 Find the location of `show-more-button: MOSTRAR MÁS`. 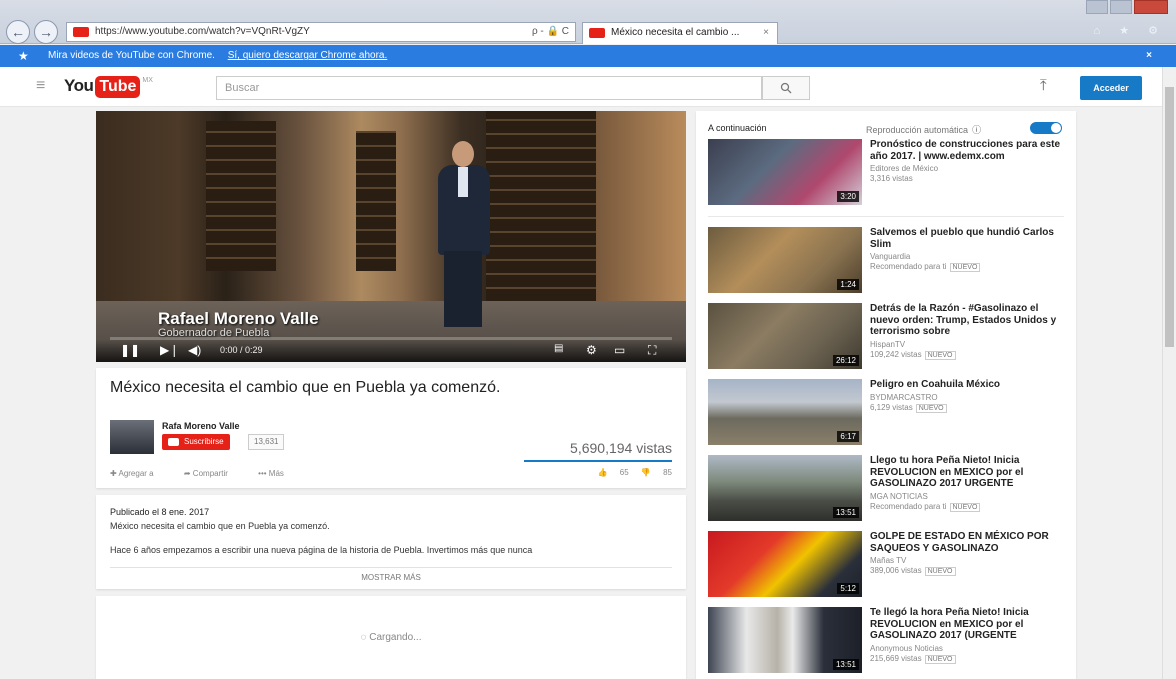

show-more-button: MOSTRAR MÁS is located at coordinates (391, 577).